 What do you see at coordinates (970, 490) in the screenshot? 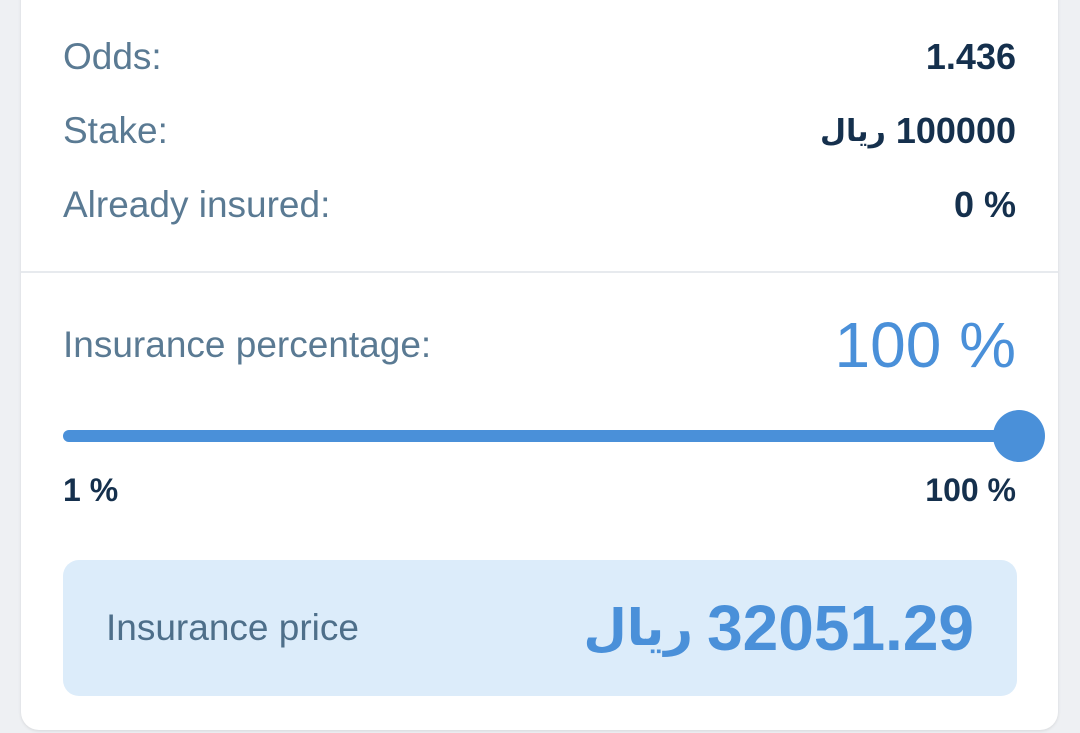
I see `slider-max-label: 100 %` at bounding box center [970, 490].